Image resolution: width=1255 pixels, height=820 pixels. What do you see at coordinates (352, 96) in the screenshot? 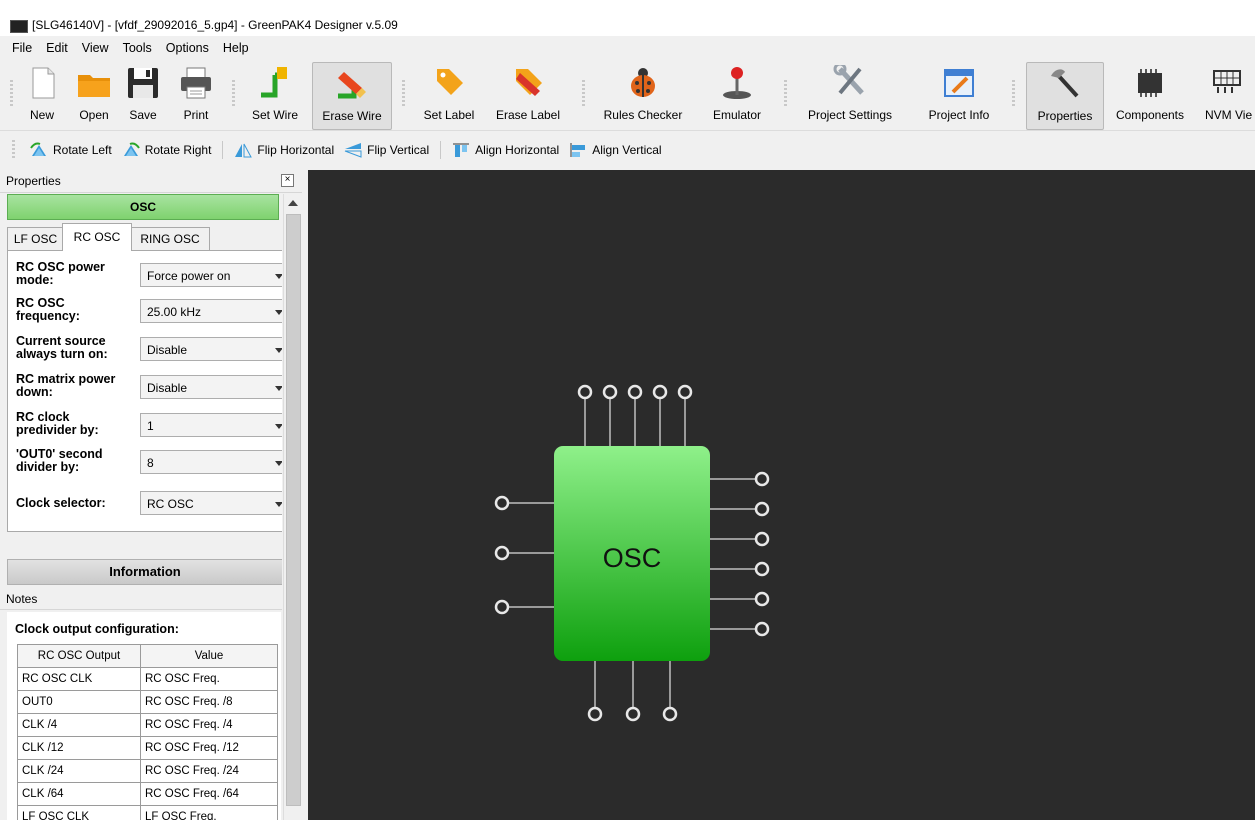
I see `erase-wire-button: Erase Wire` at bounding box center [352, 96].